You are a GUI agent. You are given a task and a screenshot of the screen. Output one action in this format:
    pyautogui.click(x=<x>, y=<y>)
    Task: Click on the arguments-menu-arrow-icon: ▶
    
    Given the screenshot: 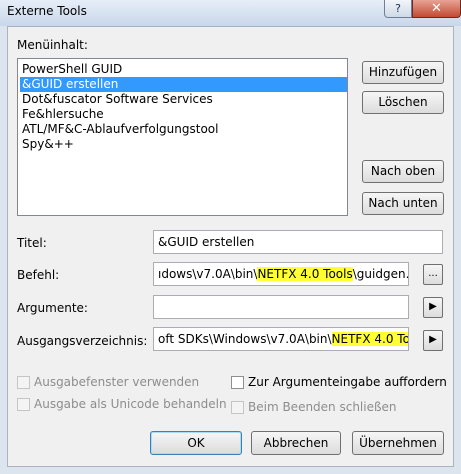 What is the action you would take?
    pyautogui.click(x=433, y=307)
    